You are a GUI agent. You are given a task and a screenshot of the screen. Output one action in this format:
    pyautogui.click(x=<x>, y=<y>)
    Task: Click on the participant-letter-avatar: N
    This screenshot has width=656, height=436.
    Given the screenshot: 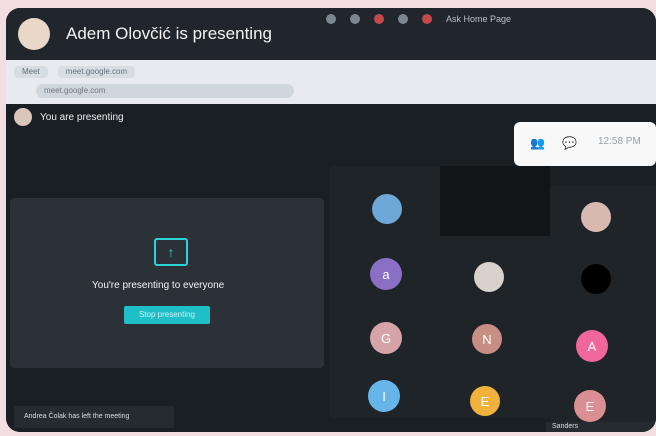 What is the action you would take?
    pyautogui.click(x=487, y=339)
    